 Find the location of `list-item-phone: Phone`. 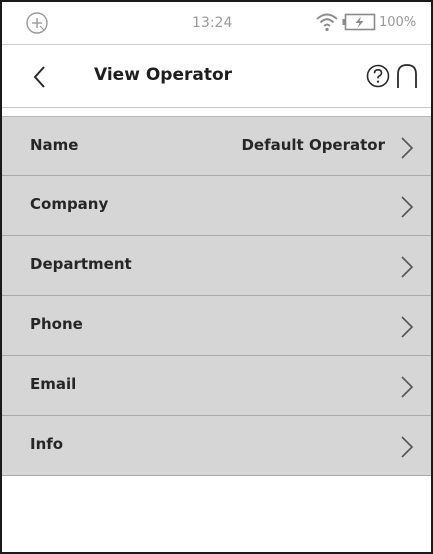

list-item-phone: Phone is located at coordinates (216, 326).